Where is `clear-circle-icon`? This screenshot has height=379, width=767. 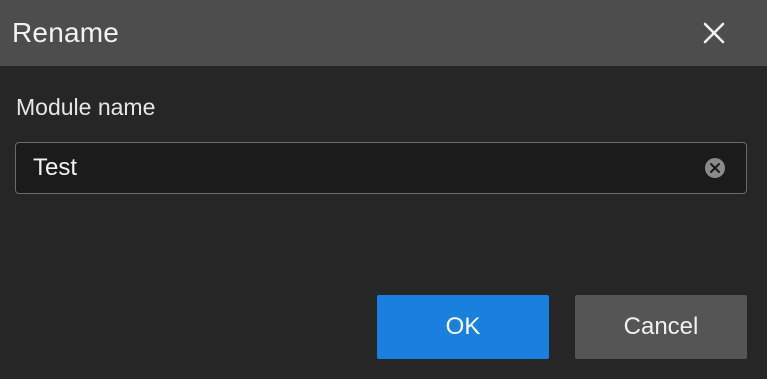
clear-circle-icon is located at coordinates (715, 168).